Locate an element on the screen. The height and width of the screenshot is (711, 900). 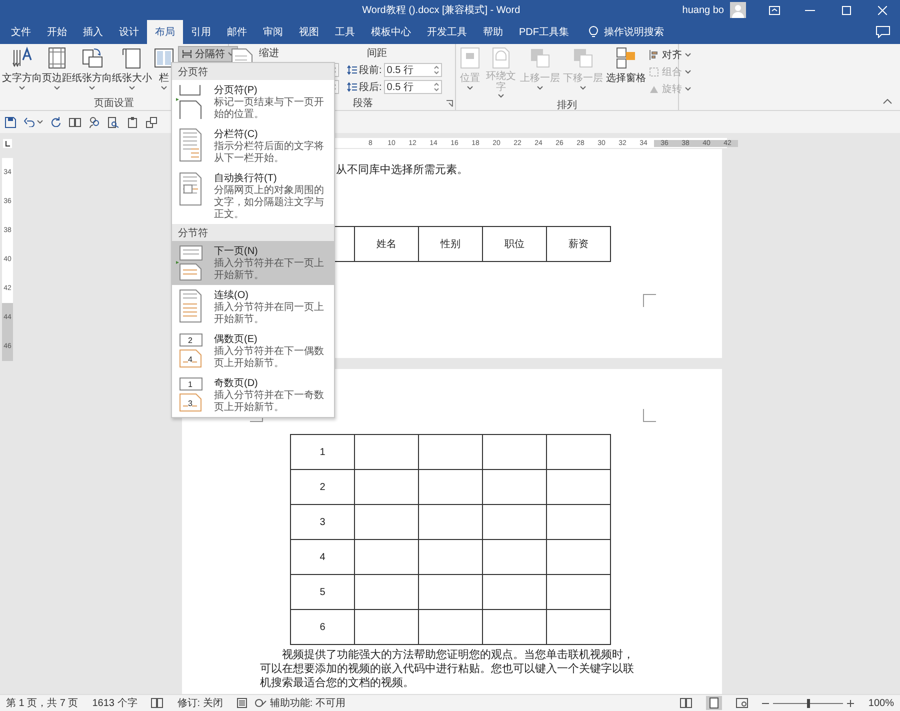
table-cell: 6 is located at coordinates (322, 627).